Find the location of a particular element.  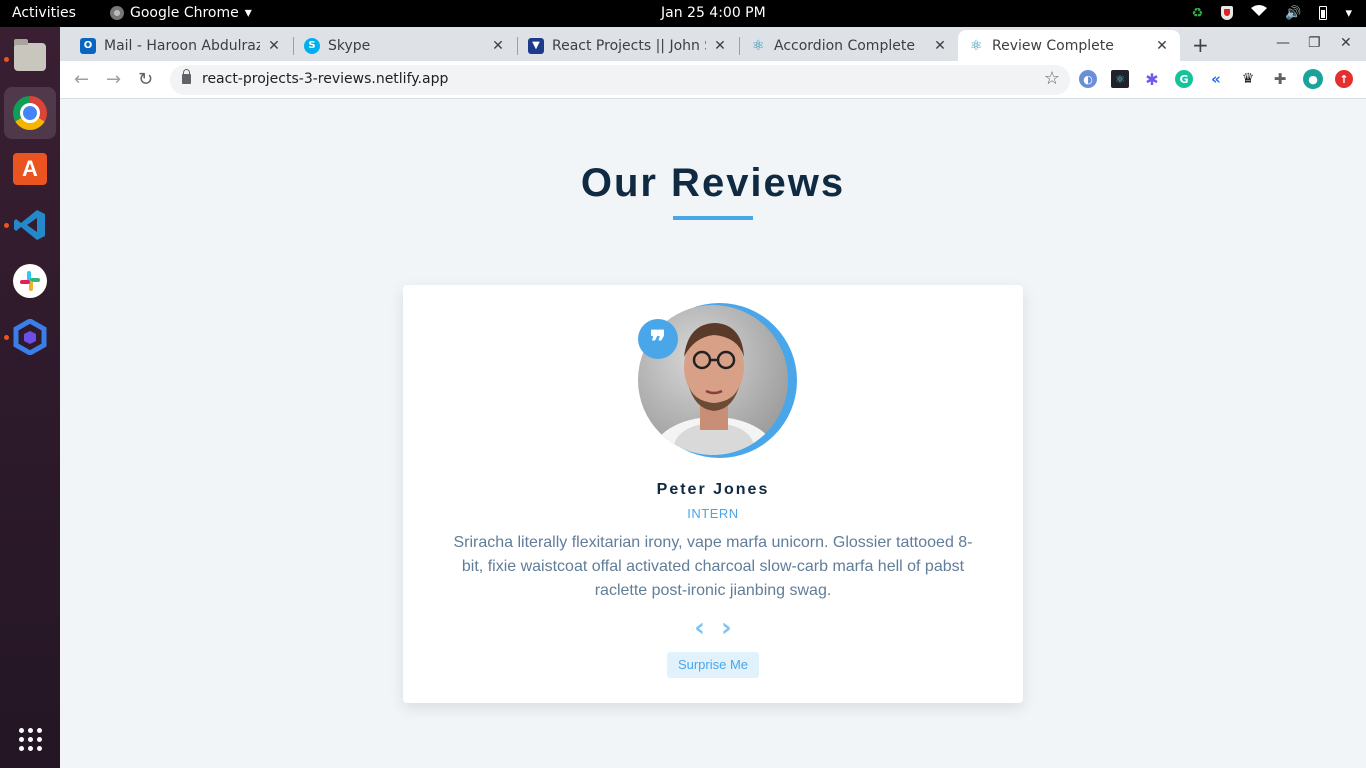

tab-title: React Projects || John Smilga is located at coordinates (629, 45).